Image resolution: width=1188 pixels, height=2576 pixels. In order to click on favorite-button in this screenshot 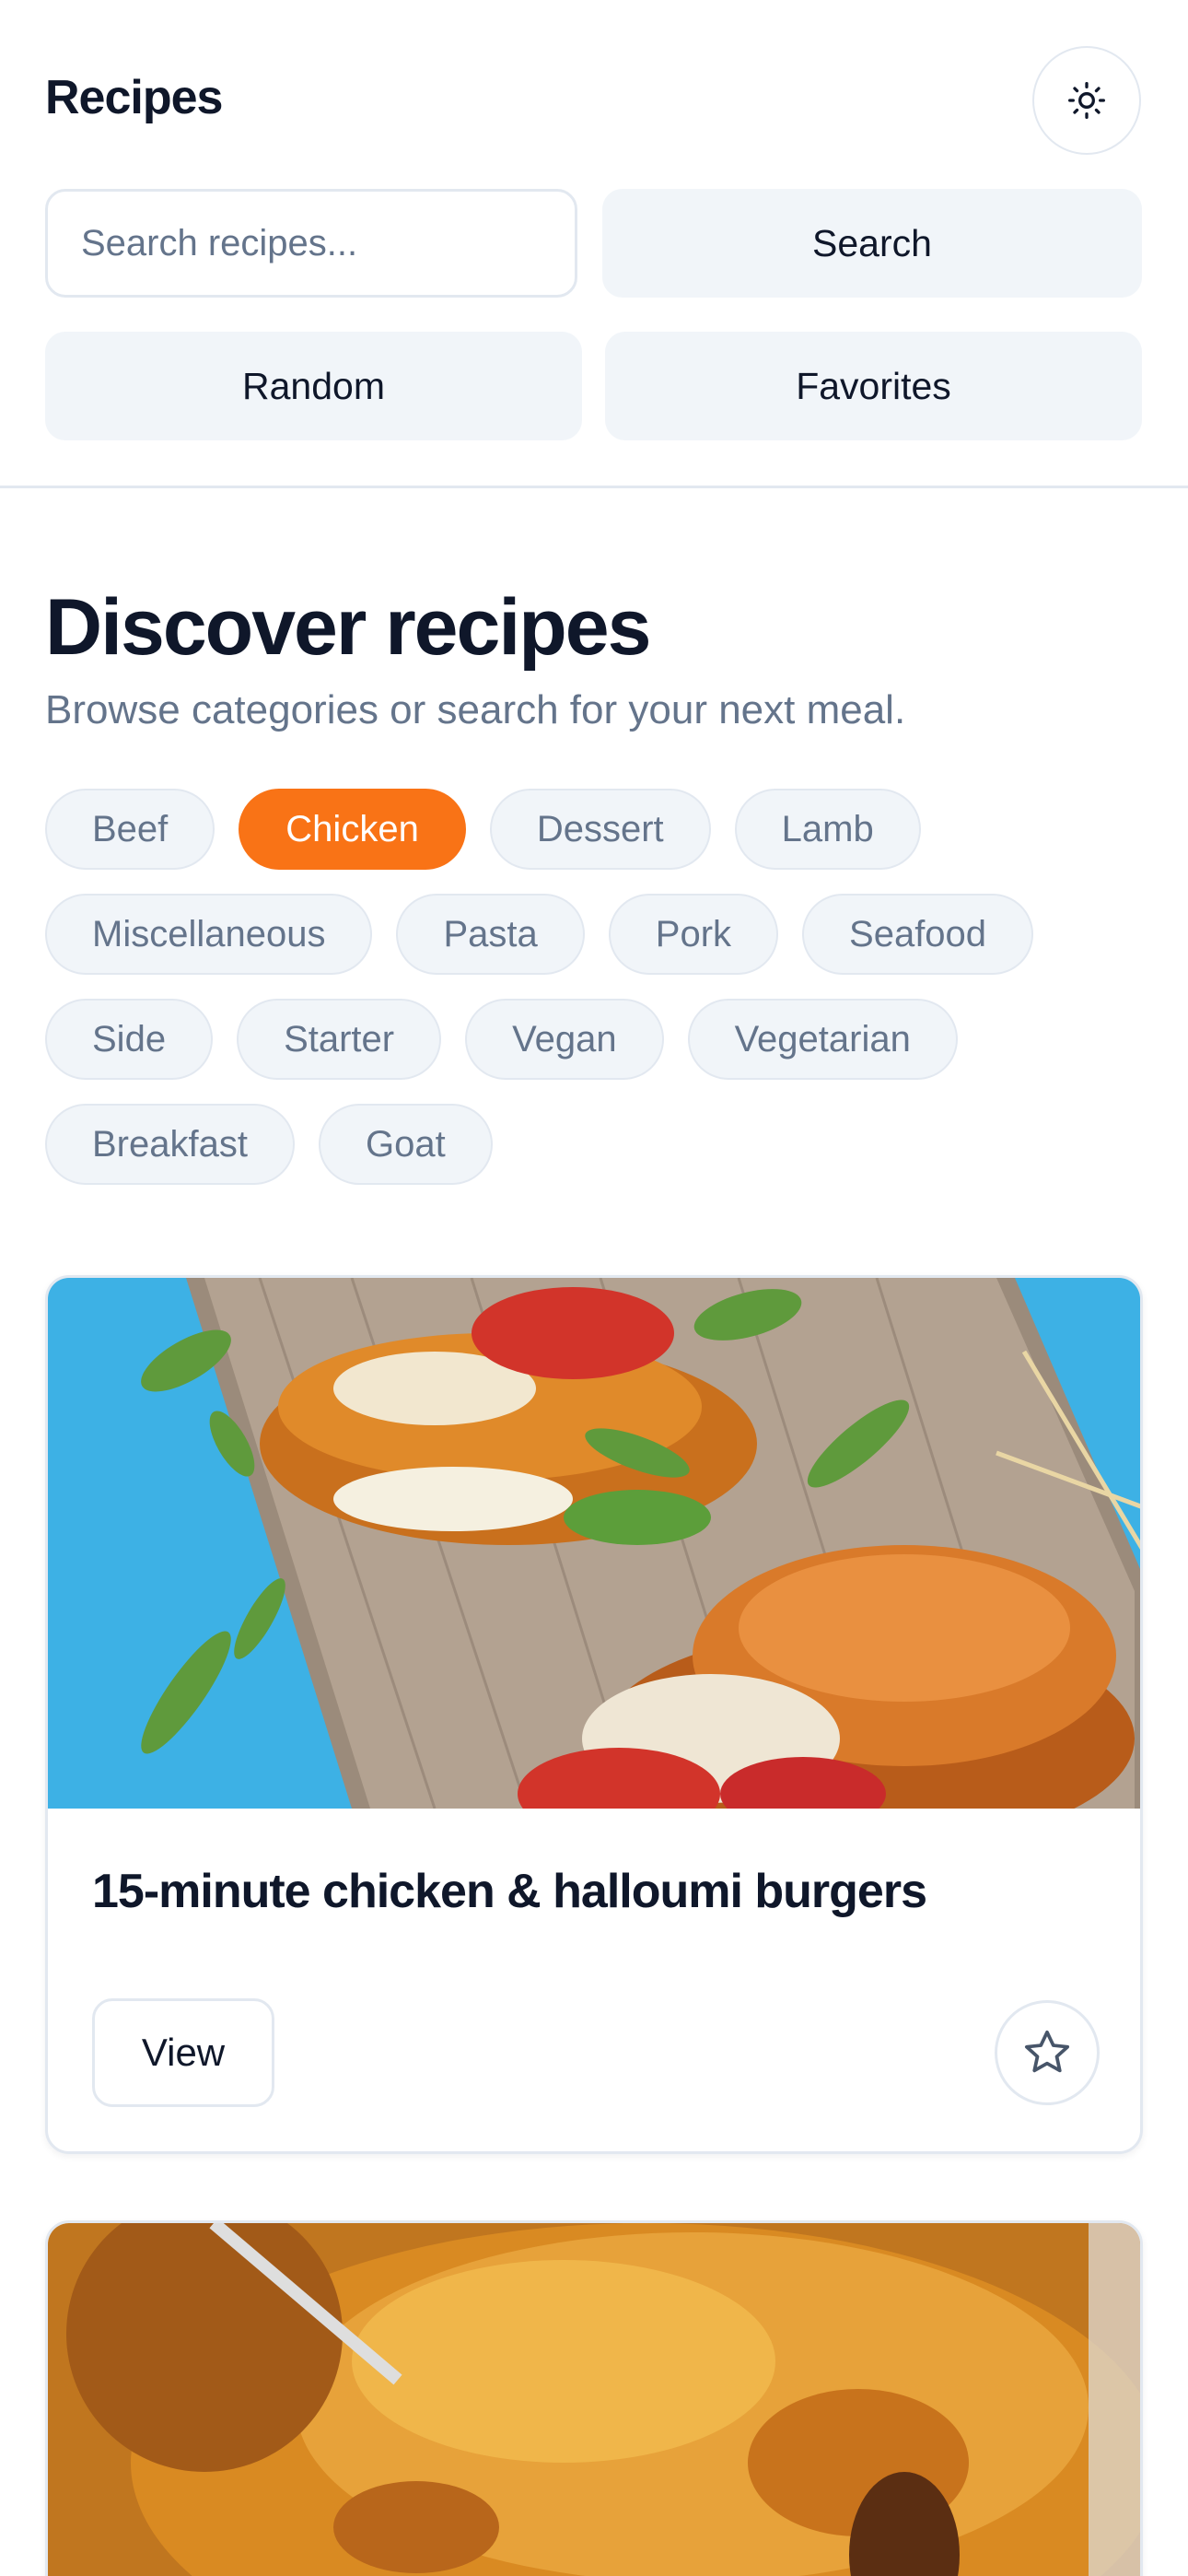, I will do `click(1047, 2052)`.